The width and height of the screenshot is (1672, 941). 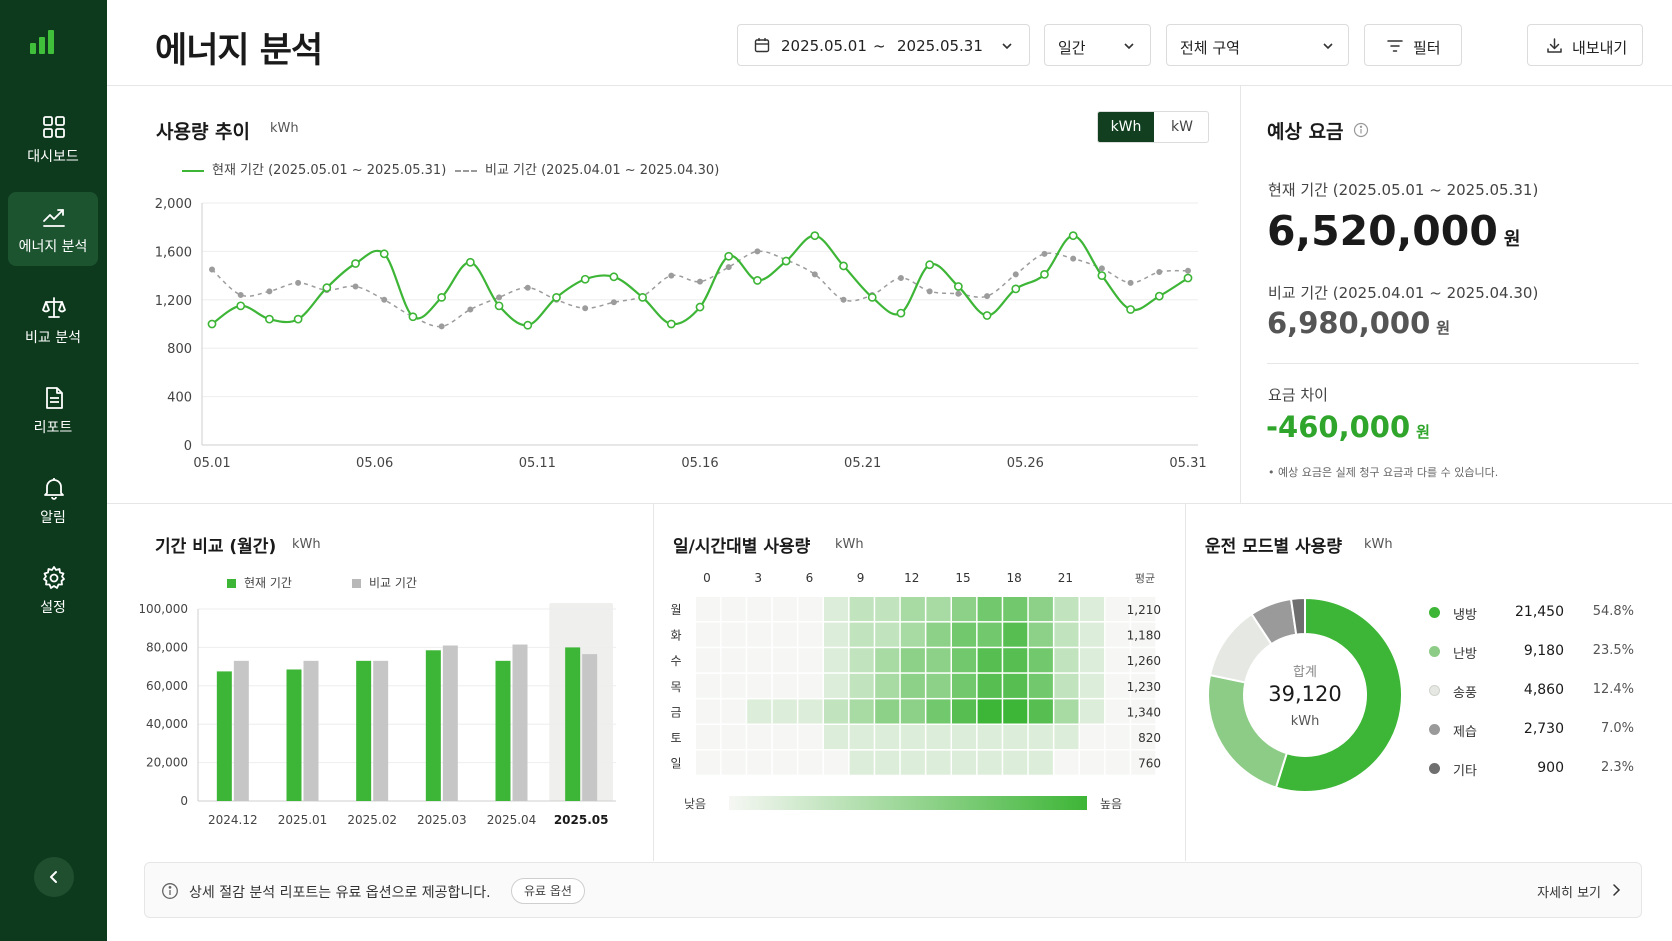 I want to click on legend-percent: 23.5%, so click(x=1613, y=650).